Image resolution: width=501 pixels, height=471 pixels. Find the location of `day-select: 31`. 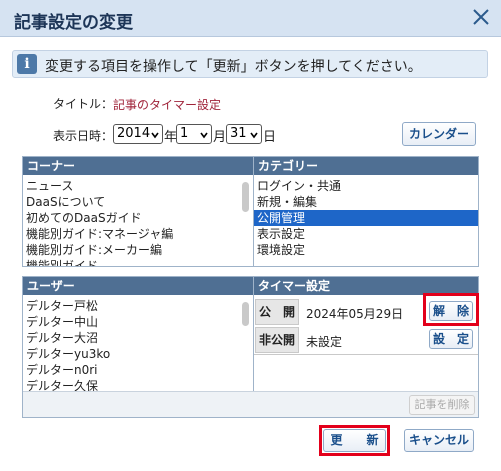

day-select: 31 is located at coordinates (244, 134).